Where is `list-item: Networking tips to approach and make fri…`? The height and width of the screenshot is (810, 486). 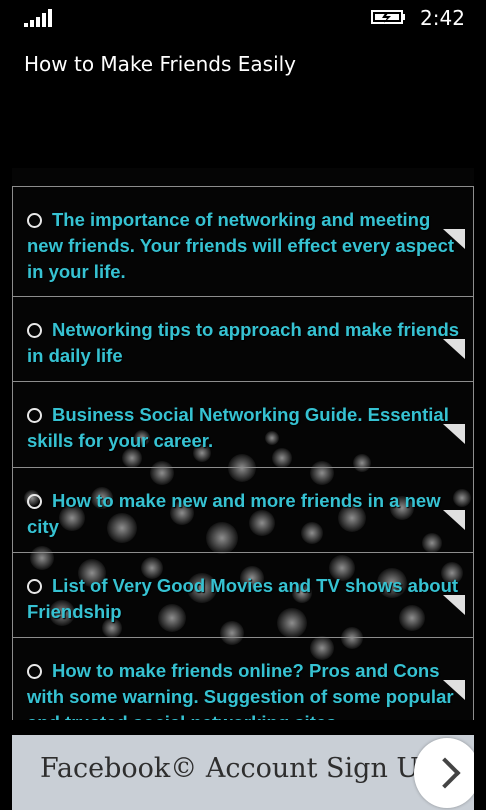 list-item: Networking tips to approach and make fri… is located at coordinates (243, 338).